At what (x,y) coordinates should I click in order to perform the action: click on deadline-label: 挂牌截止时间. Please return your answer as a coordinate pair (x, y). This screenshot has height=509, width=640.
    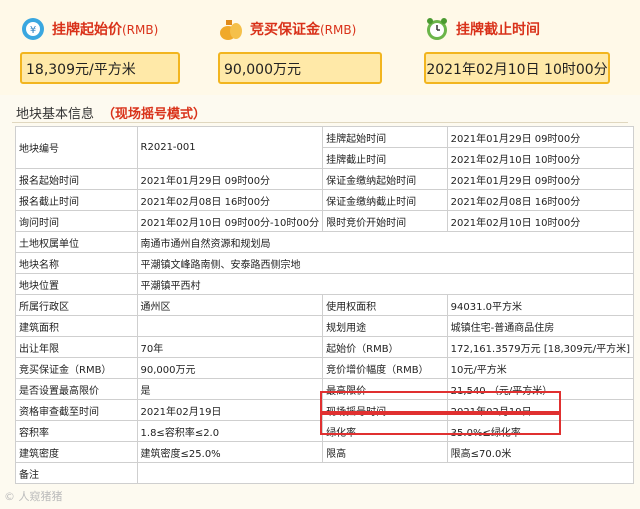
    Looking at the image, I should click on (498, 30).